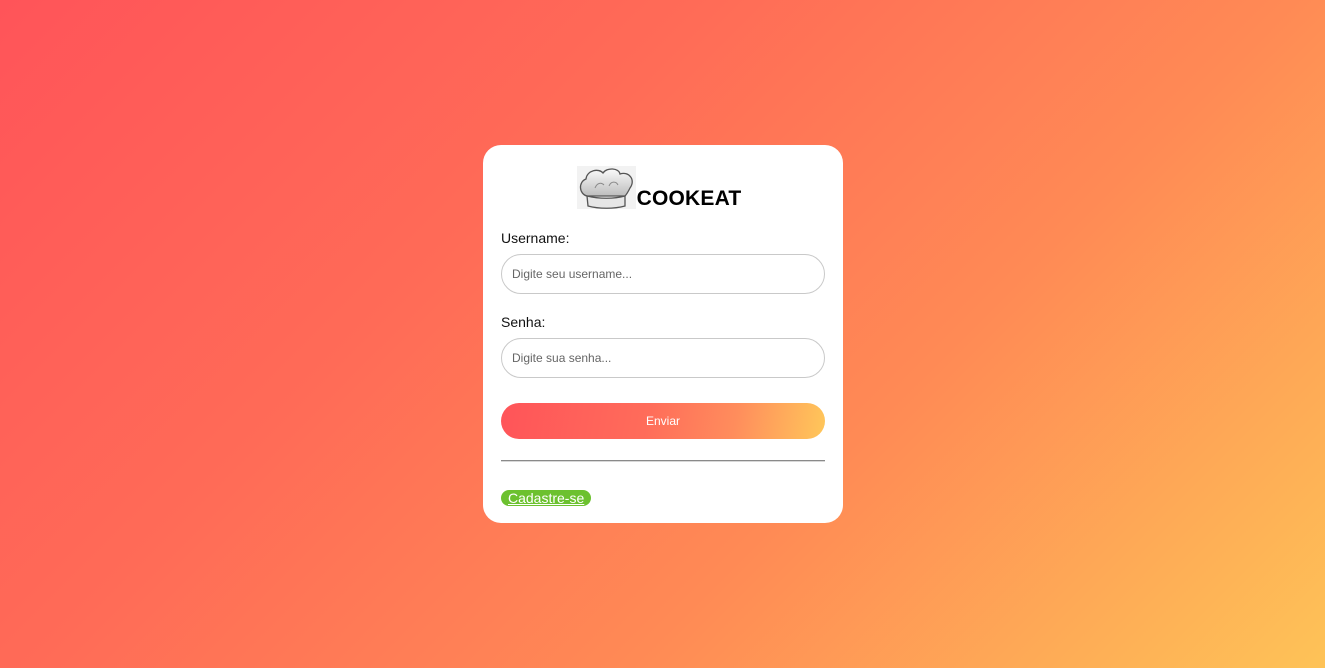 The height and width of the screenshot is (668, 1325). What do you see at coordinates (546, 498) in the screenshot?
I see `signup-link: Cadastre-se` at bounding box center [546, 498].